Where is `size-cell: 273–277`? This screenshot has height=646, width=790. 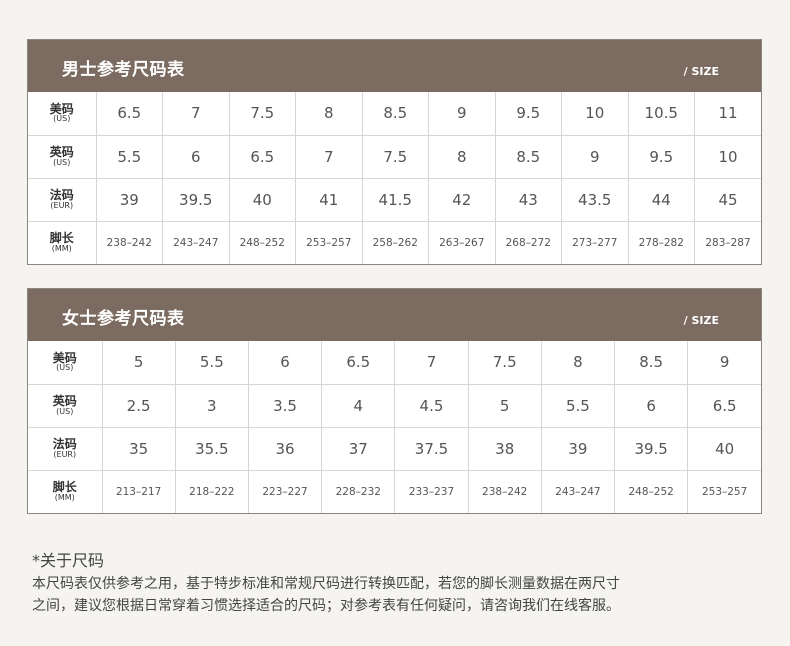 size-cell: 273–277 is located at coordinates (595, 242).